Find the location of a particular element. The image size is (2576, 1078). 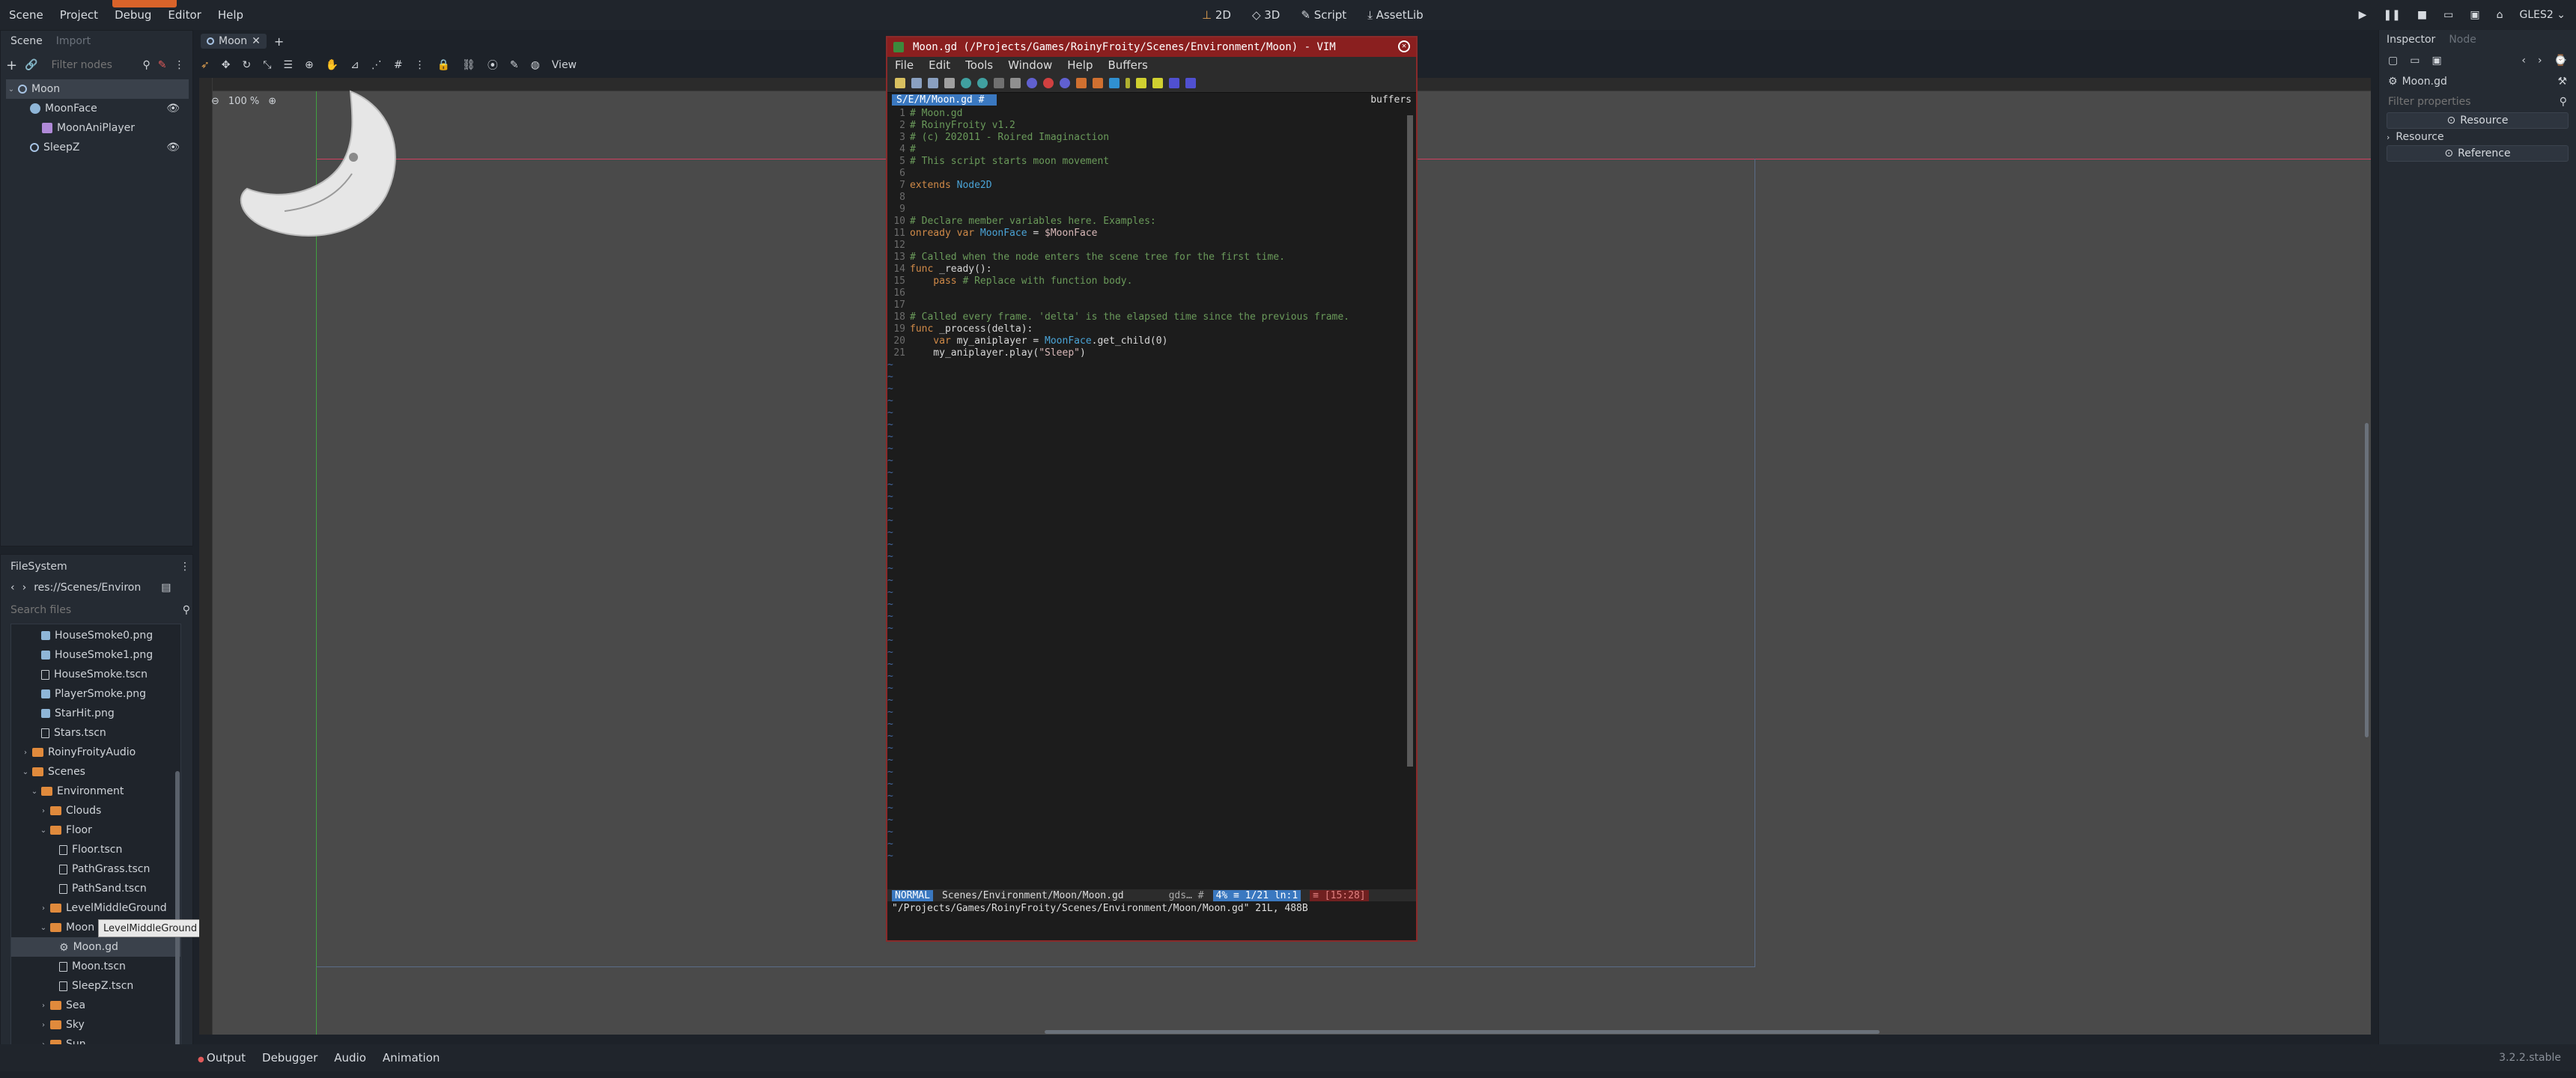

load-session-icon is located at coordinates (1081, 82).